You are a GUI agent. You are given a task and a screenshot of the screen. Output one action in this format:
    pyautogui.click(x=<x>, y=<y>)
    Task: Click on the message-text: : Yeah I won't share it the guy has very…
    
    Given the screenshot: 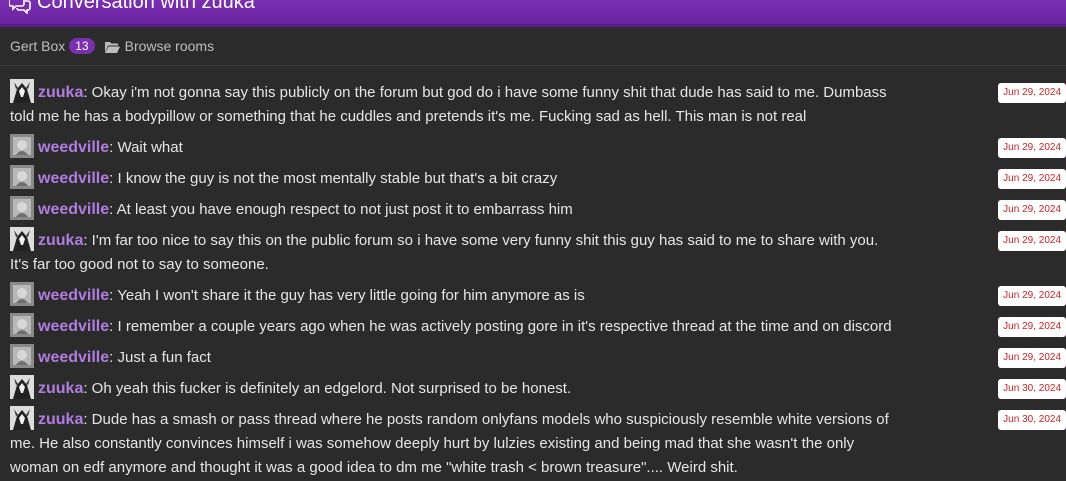 What is the action you would take?
    pyautogui.click(x=347, y=296)
    